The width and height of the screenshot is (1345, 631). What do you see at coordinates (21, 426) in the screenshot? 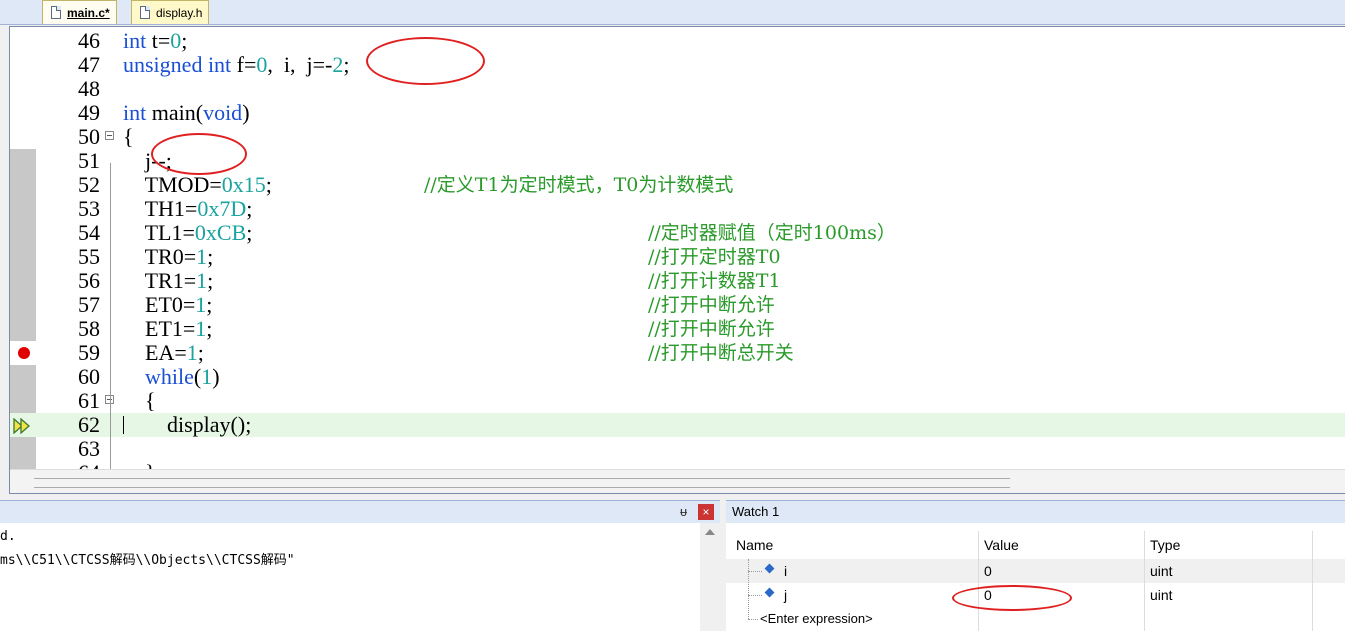
I see `current-position-arrow-icon` at bounding box center [21, 426].